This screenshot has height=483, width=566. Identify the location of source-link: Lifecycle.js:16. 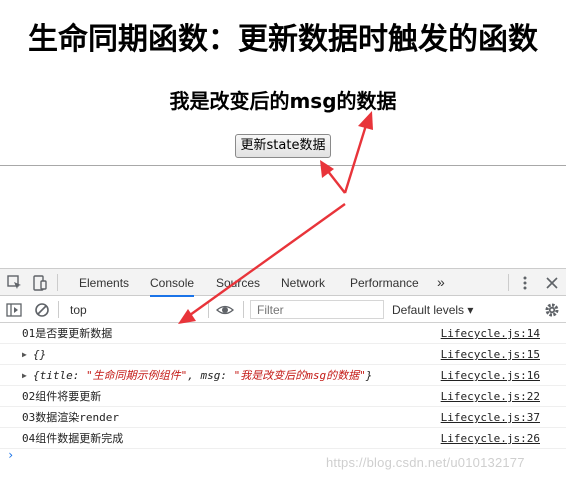
(490, 375).